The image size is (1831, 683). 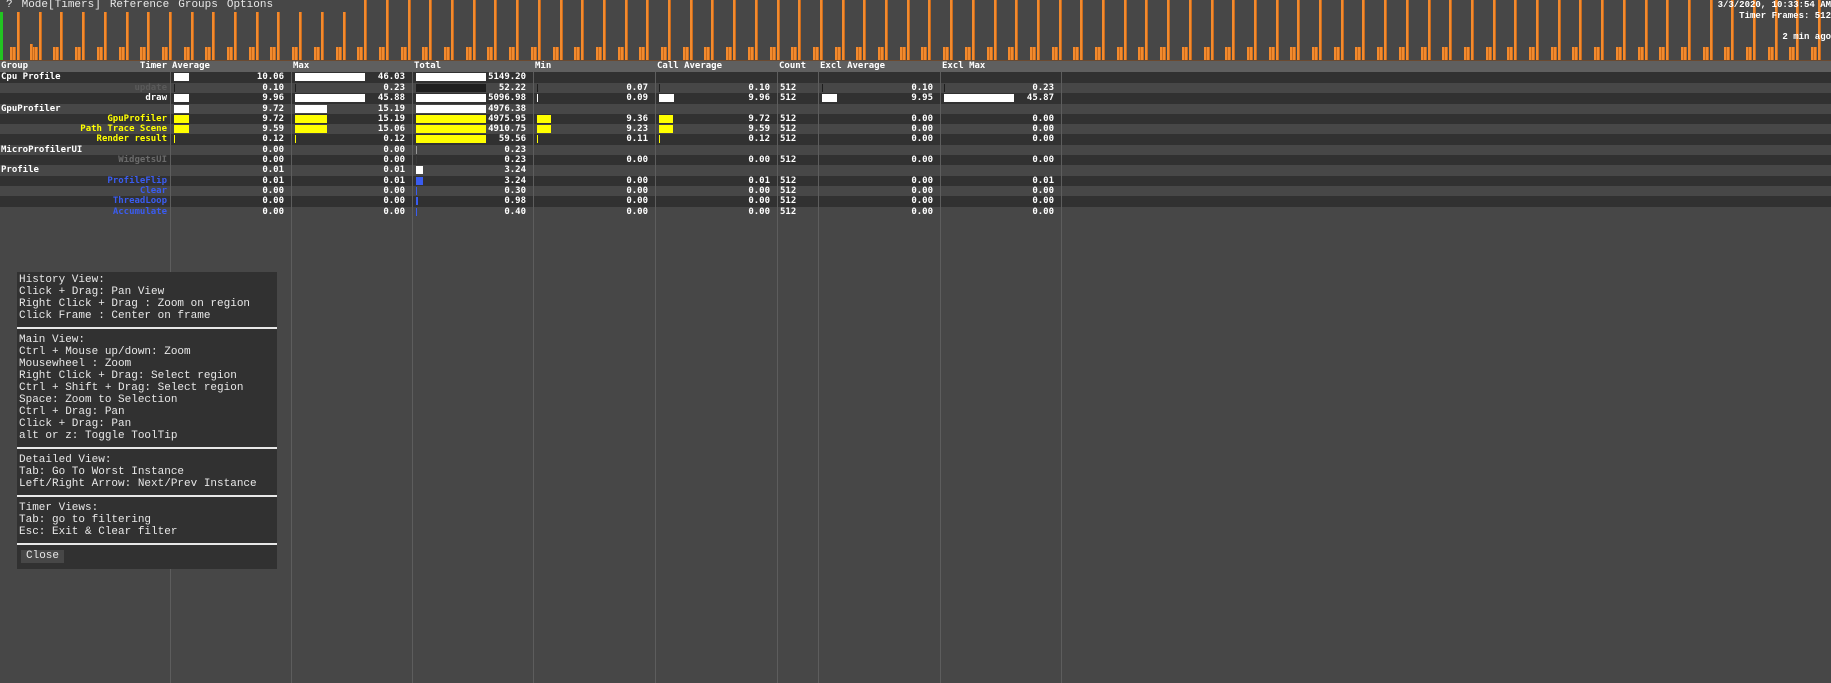 I want to click on group-name: GpuProfiler, so click(x=31, y=109).